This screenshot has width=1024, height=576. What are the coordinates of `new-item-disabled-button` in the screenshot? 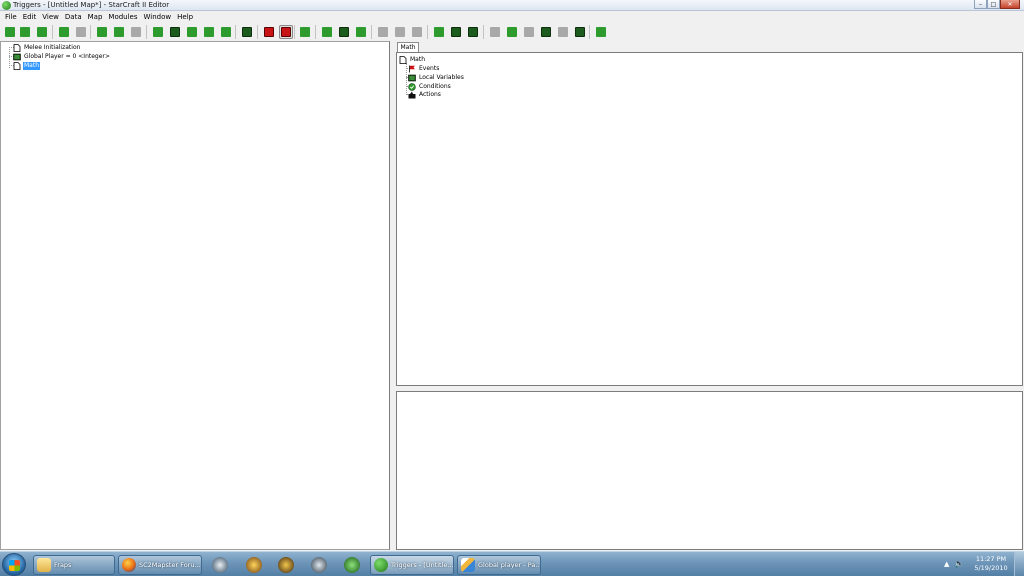 It's located at (417, 32).